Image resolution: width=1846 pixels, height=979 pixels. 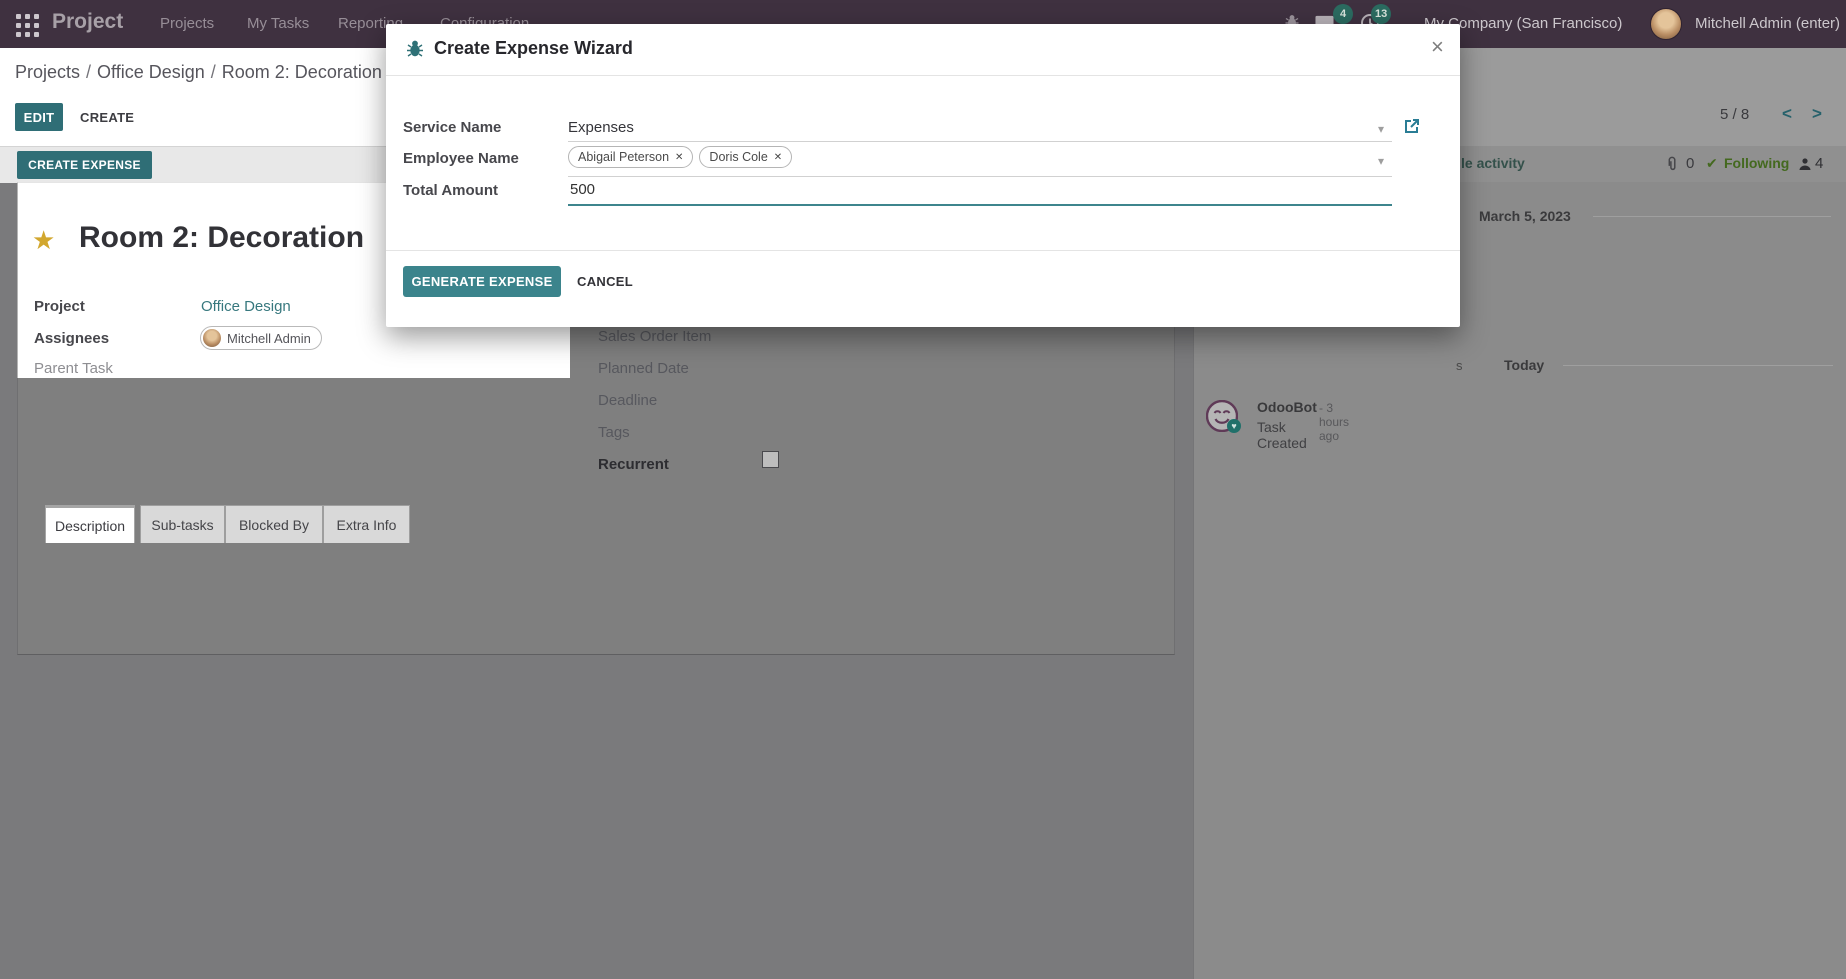 I want to click on project-link: Office Design, so click(x=246, y=306).